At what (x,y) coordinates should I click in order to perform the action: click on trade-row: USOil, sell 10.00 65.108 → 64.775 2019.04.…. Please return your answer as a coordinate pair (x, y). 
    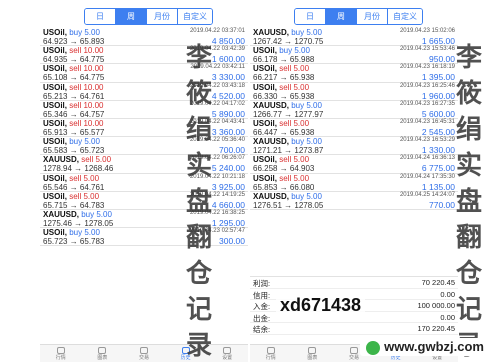
    Looking at the image, I should click on (144, 73).